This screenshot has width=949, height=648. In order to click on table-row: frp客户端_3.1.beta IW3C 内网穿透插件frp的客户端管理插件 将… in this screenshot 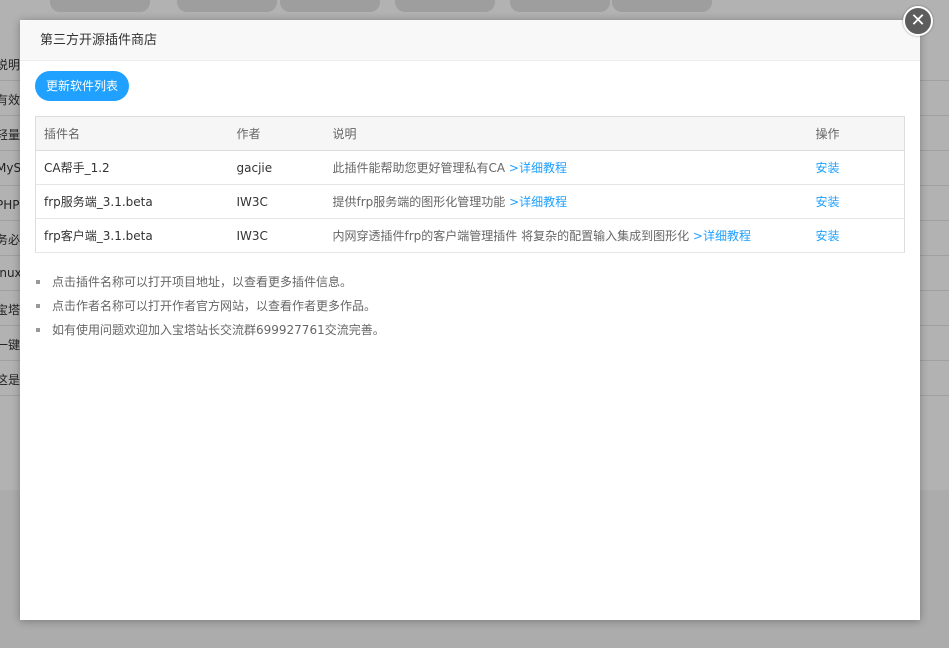, I will do `click(470, 235)`.